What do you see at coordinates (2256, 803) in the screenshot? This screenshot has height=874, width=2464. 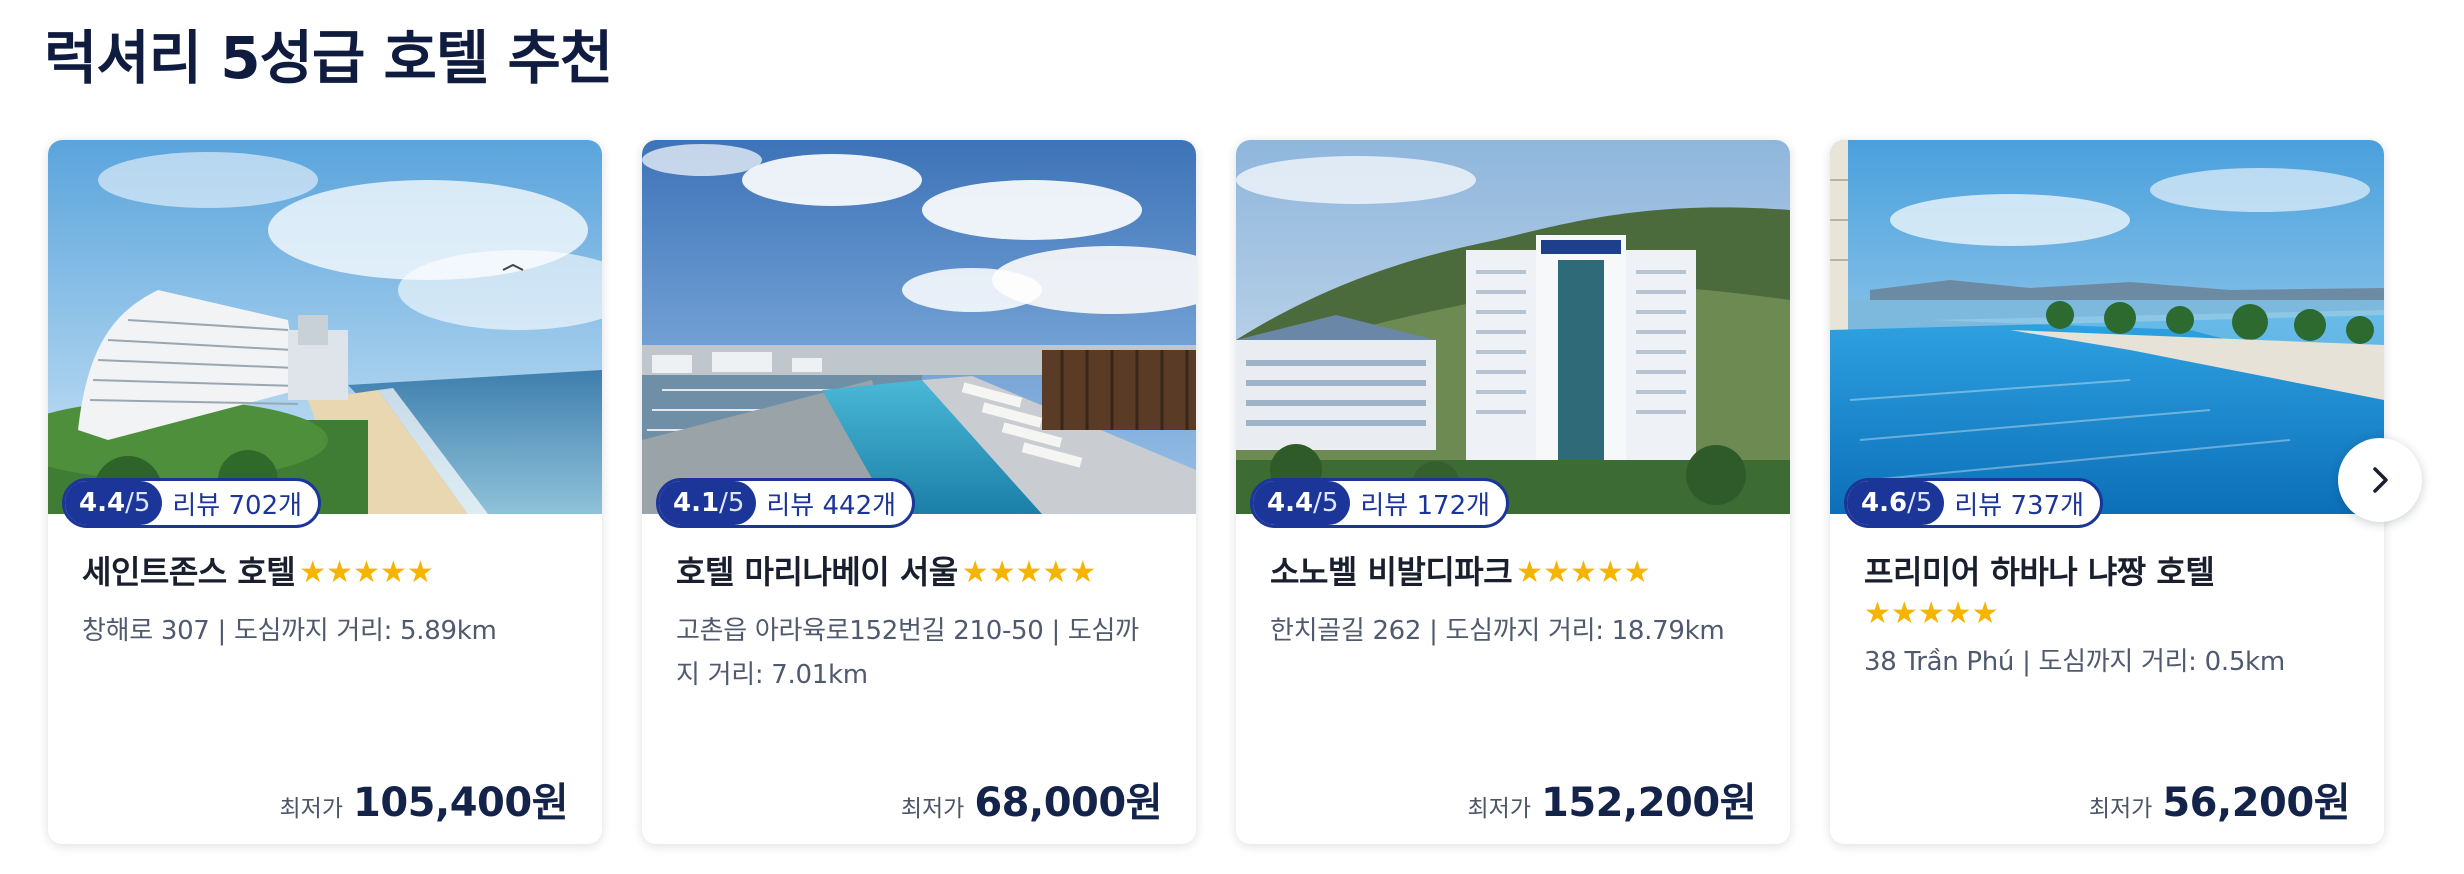 I see `price-value: 56,200원` at bounding box center [2256, 803].